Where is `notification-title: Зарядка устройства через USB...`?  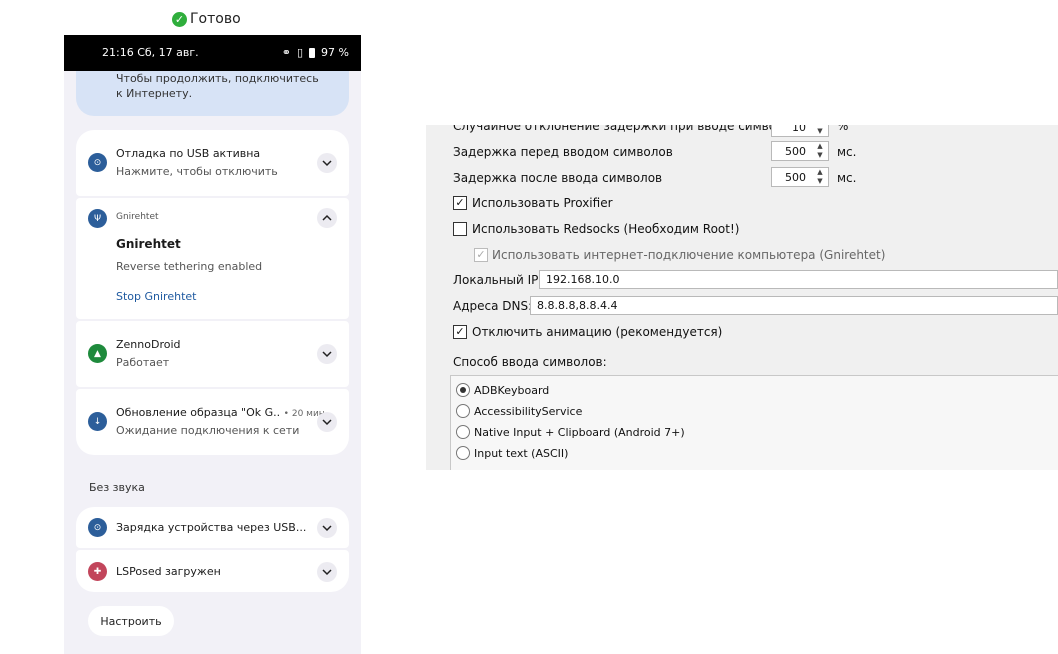 notification-title: Зарядка устройства через USB... is located at coordinates (211, 527).